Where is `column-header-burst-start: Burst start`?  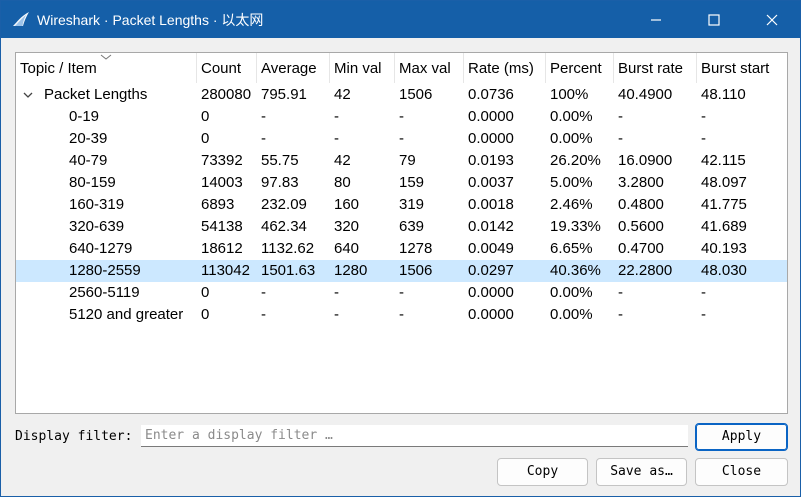 column-header-burst-start: Burst start is located at coordinates (742, 68).